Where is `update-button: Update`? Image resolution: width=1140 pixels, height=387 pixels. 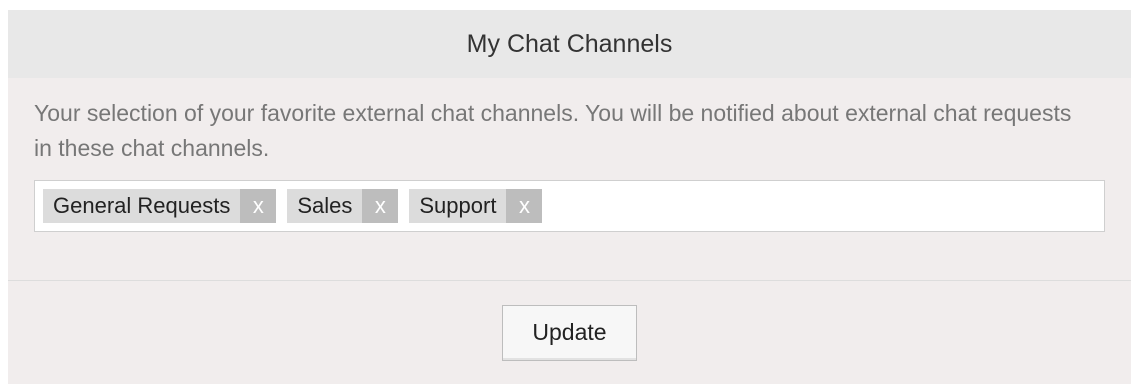
update-button: Update is located at coordinates (569, 332).